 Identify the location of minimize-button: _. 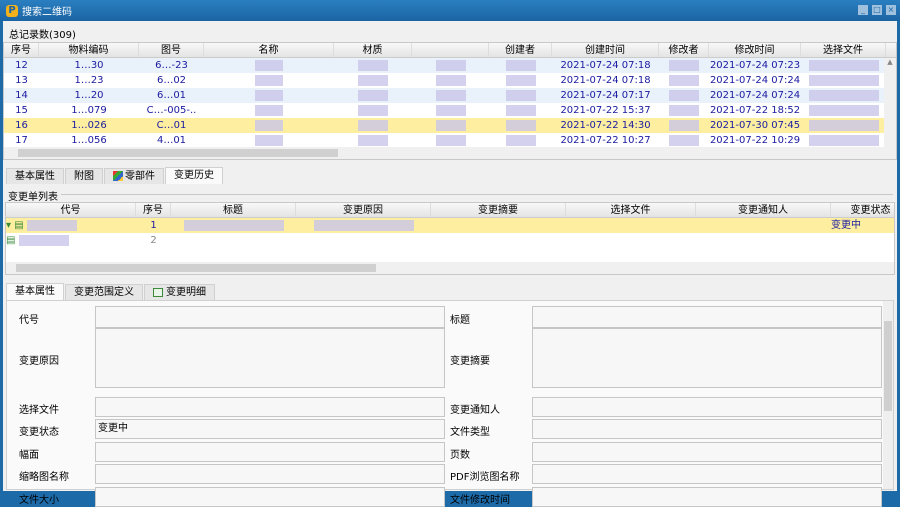
(863, 10).